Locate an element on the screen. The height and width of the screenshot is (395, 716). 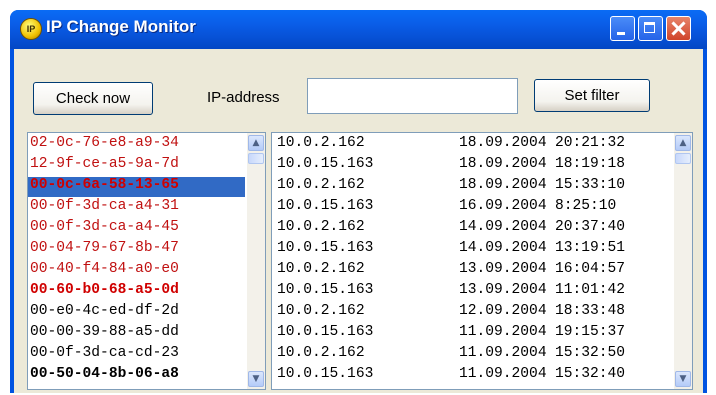
mac-list-item: 00-60-b0-68-a5-0d is located at coordinates (103, 292).